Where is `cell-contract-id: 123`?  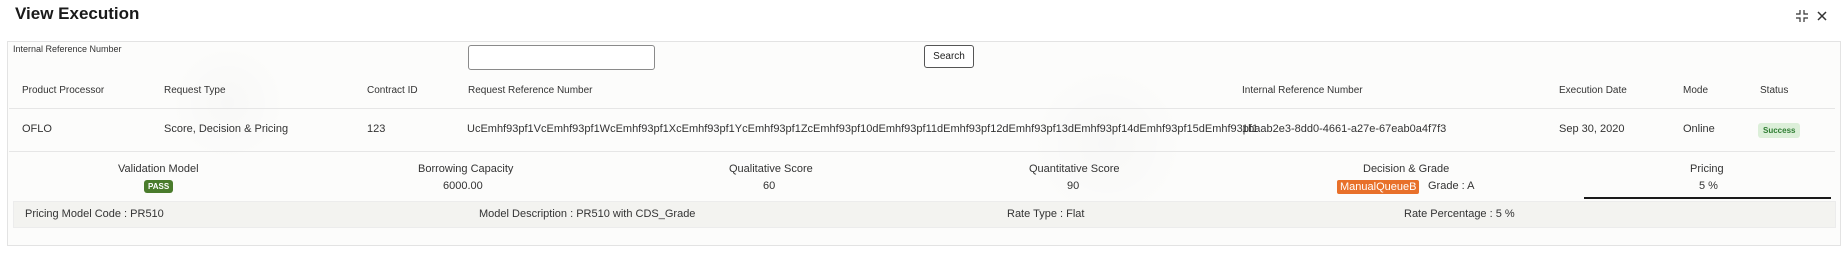 cell-contract-id: 123 is located at coordinates (376, 129).